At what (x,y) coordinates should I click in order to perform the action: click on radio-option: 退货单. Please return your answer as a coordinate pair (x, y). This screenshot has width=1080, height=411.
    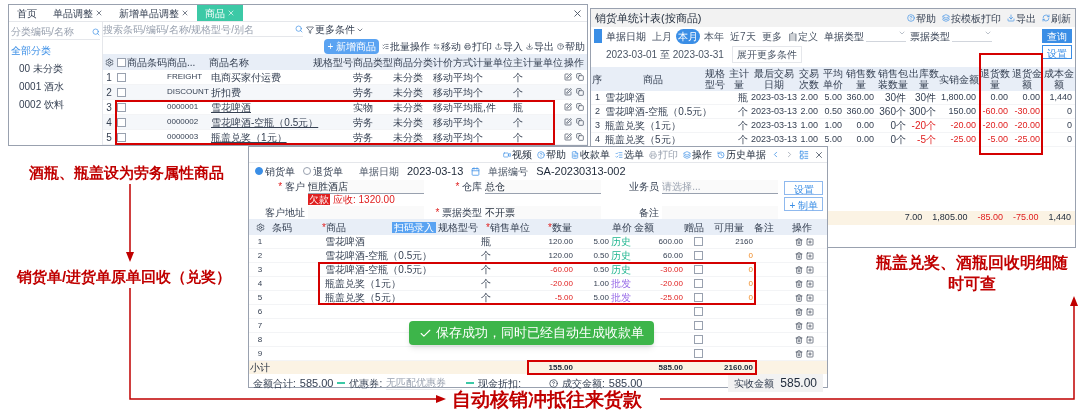
    Looking at the image, I should click on (323, 171).